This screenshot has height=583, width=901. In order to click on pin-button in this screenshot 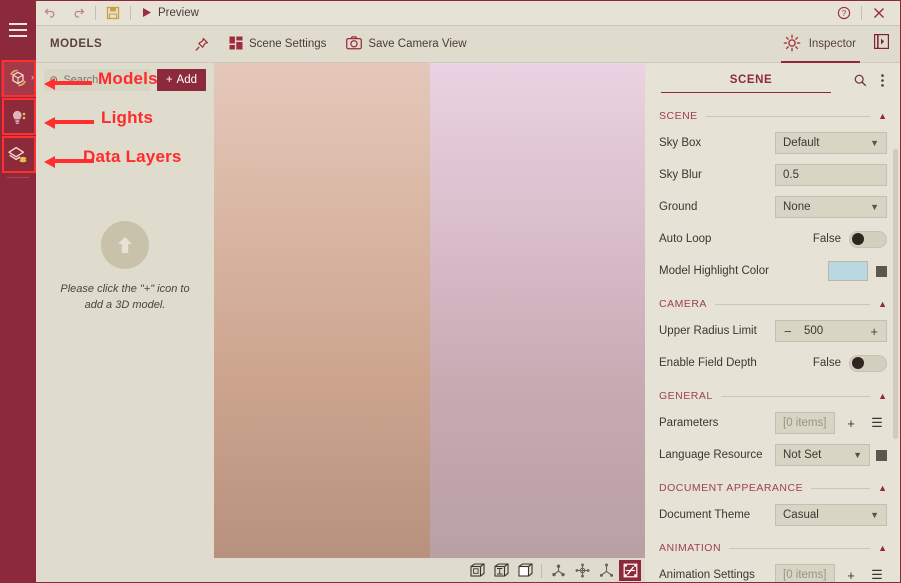, I will do `click(201, 44)`.